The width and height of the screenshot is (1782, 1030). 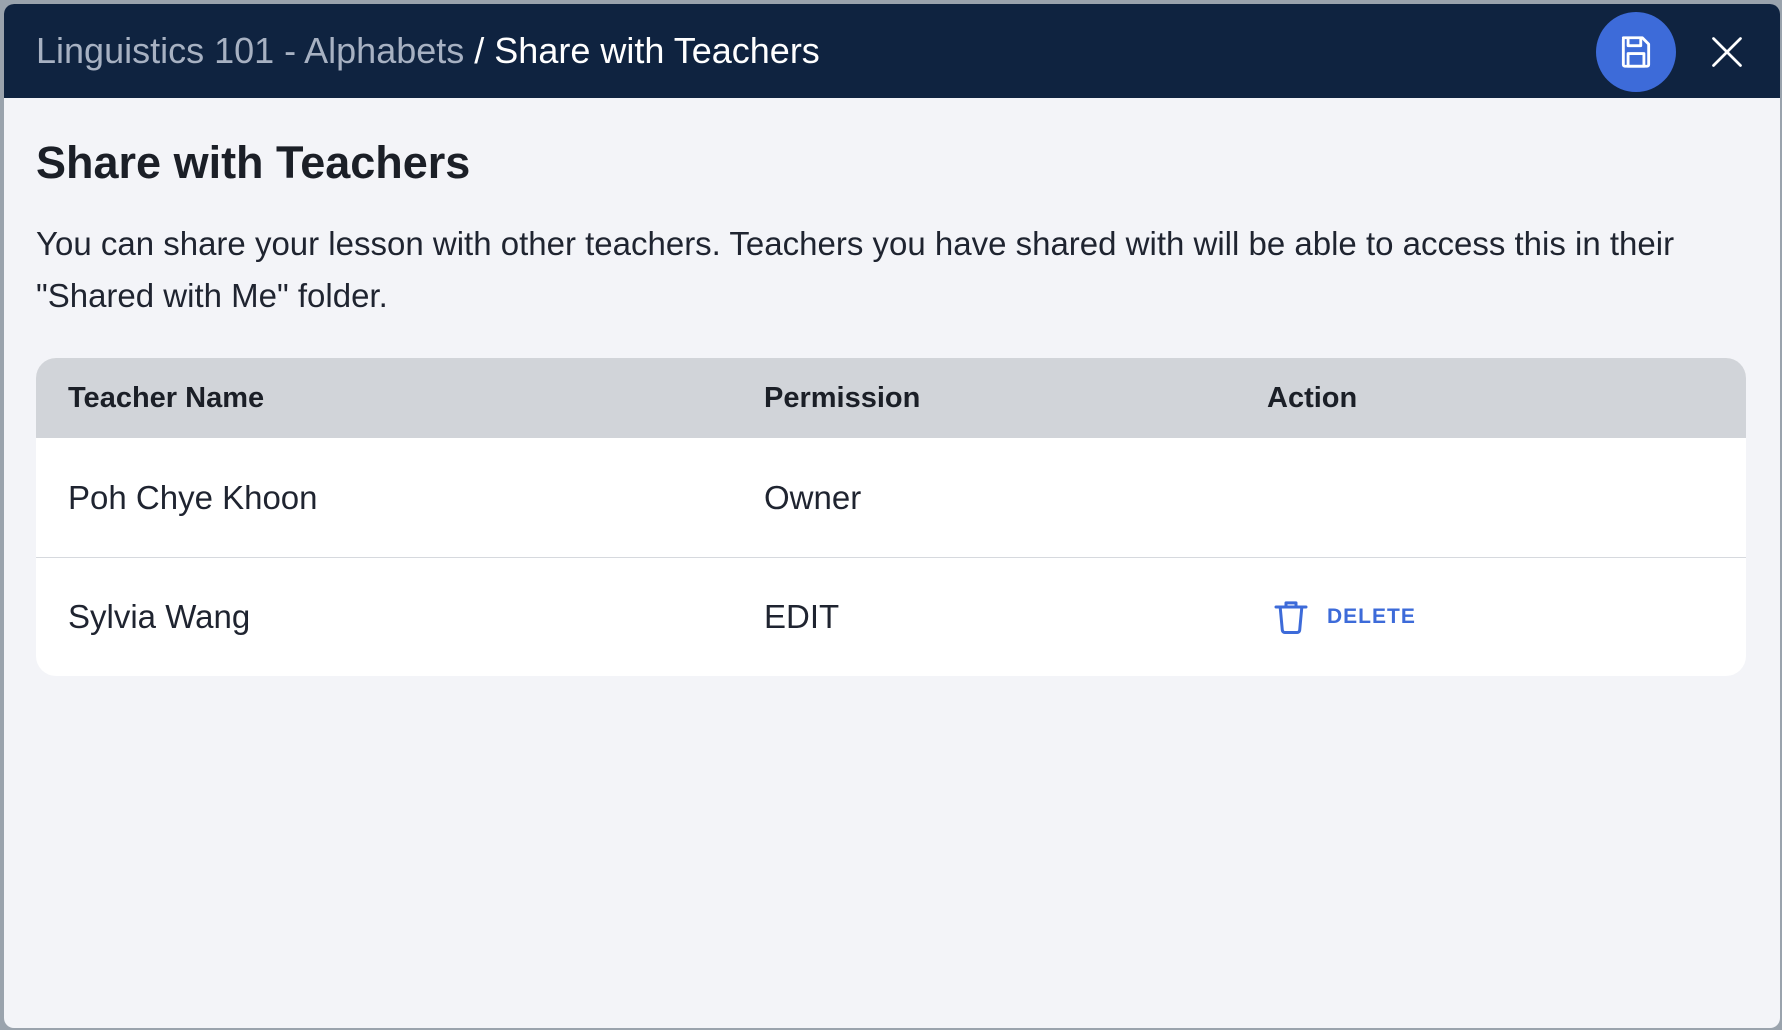 What do you see at coordinates (159, 616) in the screenshot?
I see `teacher-name-cell: Sylvia Wang` at bounding box center [159, 616].